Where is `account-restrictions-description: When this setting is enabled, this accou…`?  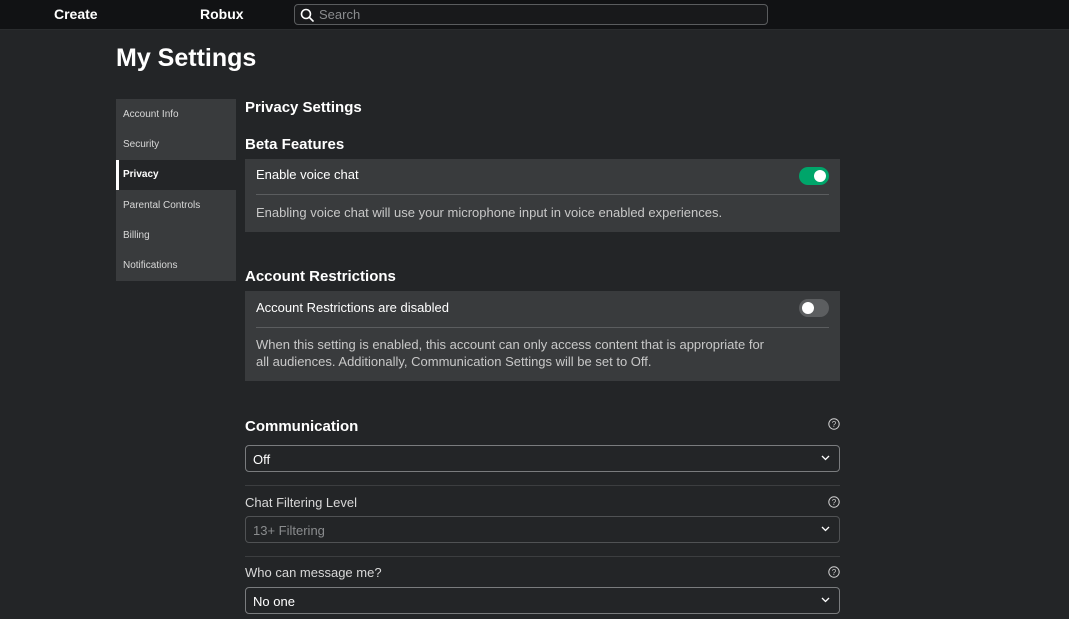
account-restrictions-description: When this setting is enabled, this accou… is located at coordinates (542, 353).